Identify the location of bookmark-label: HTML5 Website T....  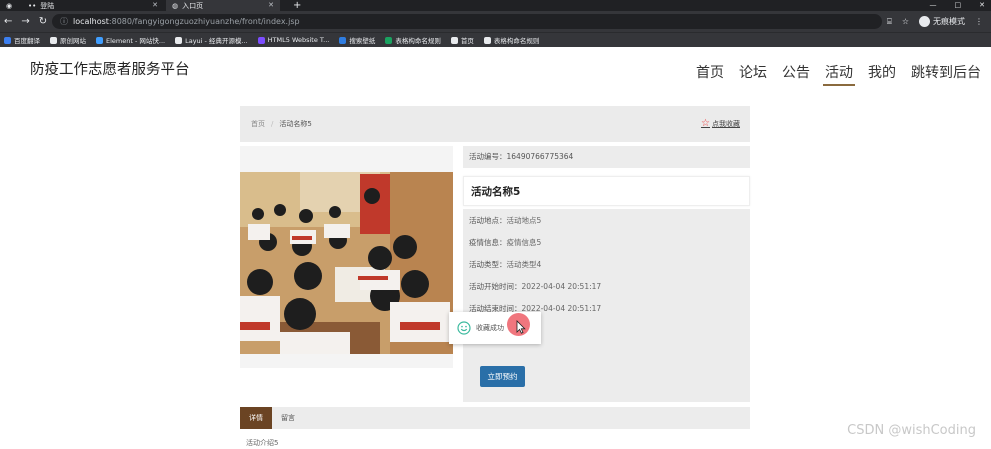
(298, 40).